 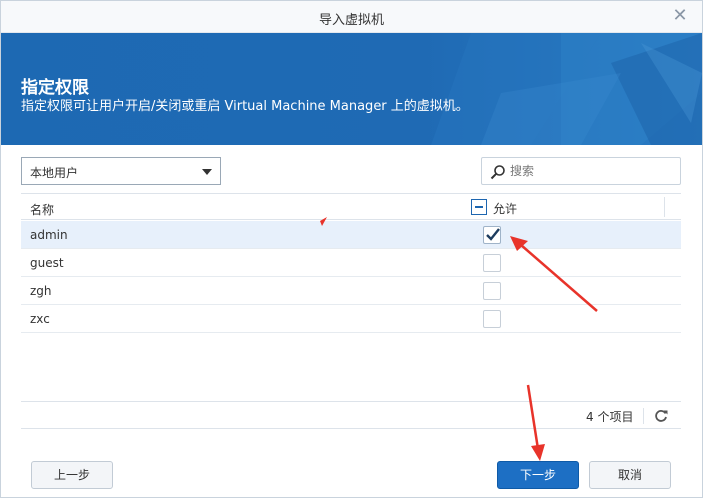 I want to click on grid-footer: 4 个项目, so click(x=351, y=415).